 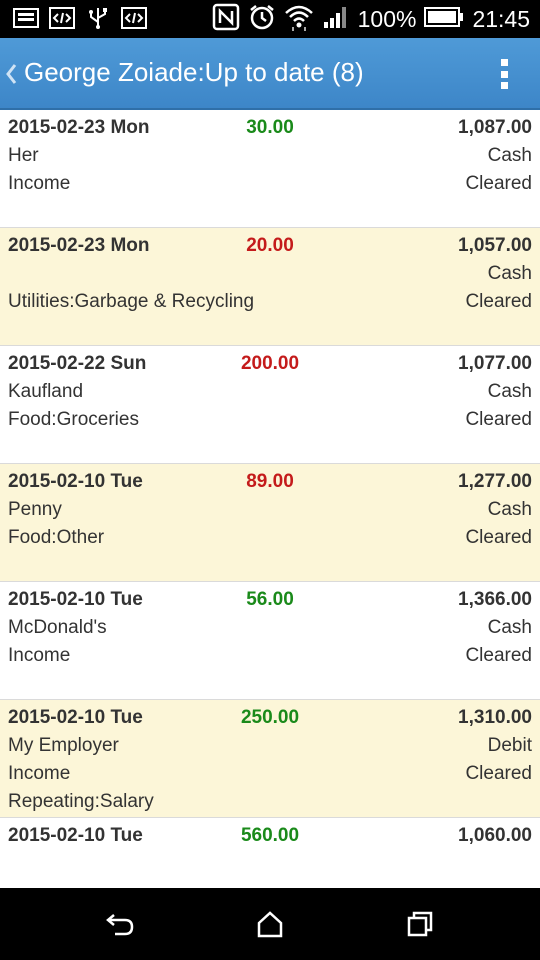 What do you see at coordinates (270, 835) in the screenshot?
I see `transaction-amount: 560.00` at bounding box center [270, 835].